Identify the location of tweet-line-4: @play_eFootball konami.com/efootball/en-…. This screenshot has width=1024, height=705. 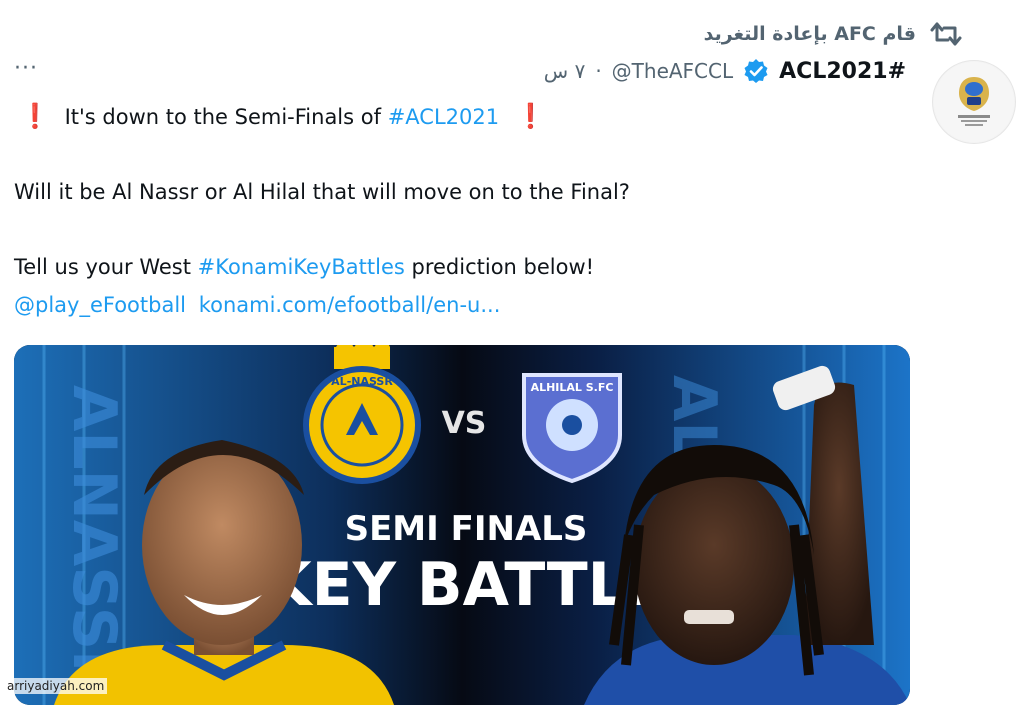
(257, 305).